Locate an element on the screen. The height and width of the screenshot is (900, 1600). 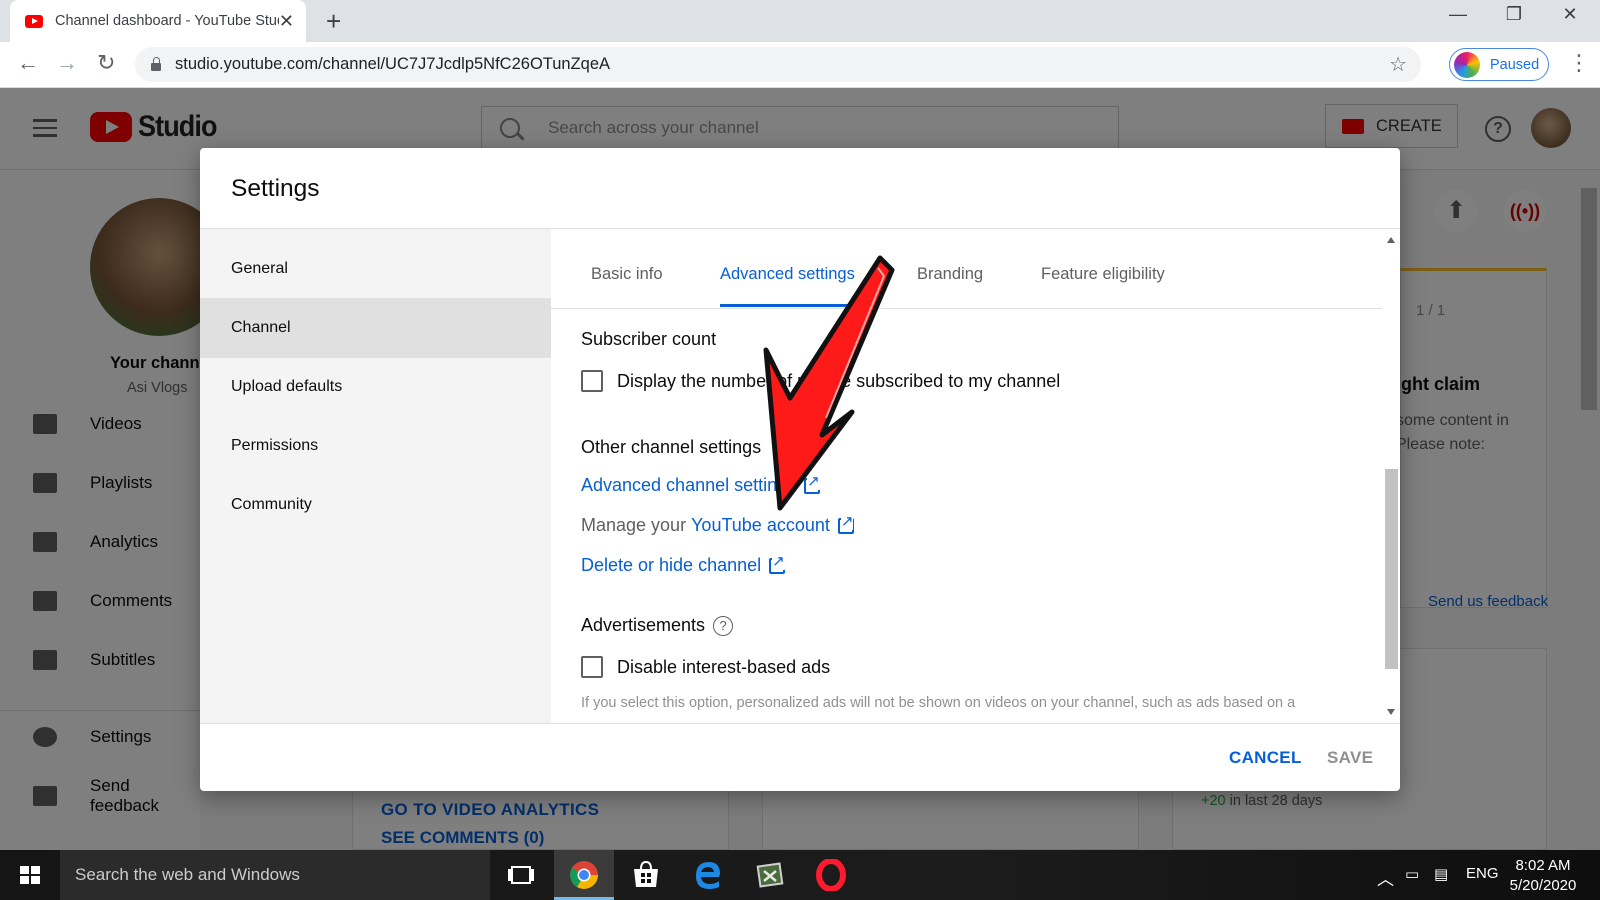
save-button: SAVE is located at coordinates (1350, 758).